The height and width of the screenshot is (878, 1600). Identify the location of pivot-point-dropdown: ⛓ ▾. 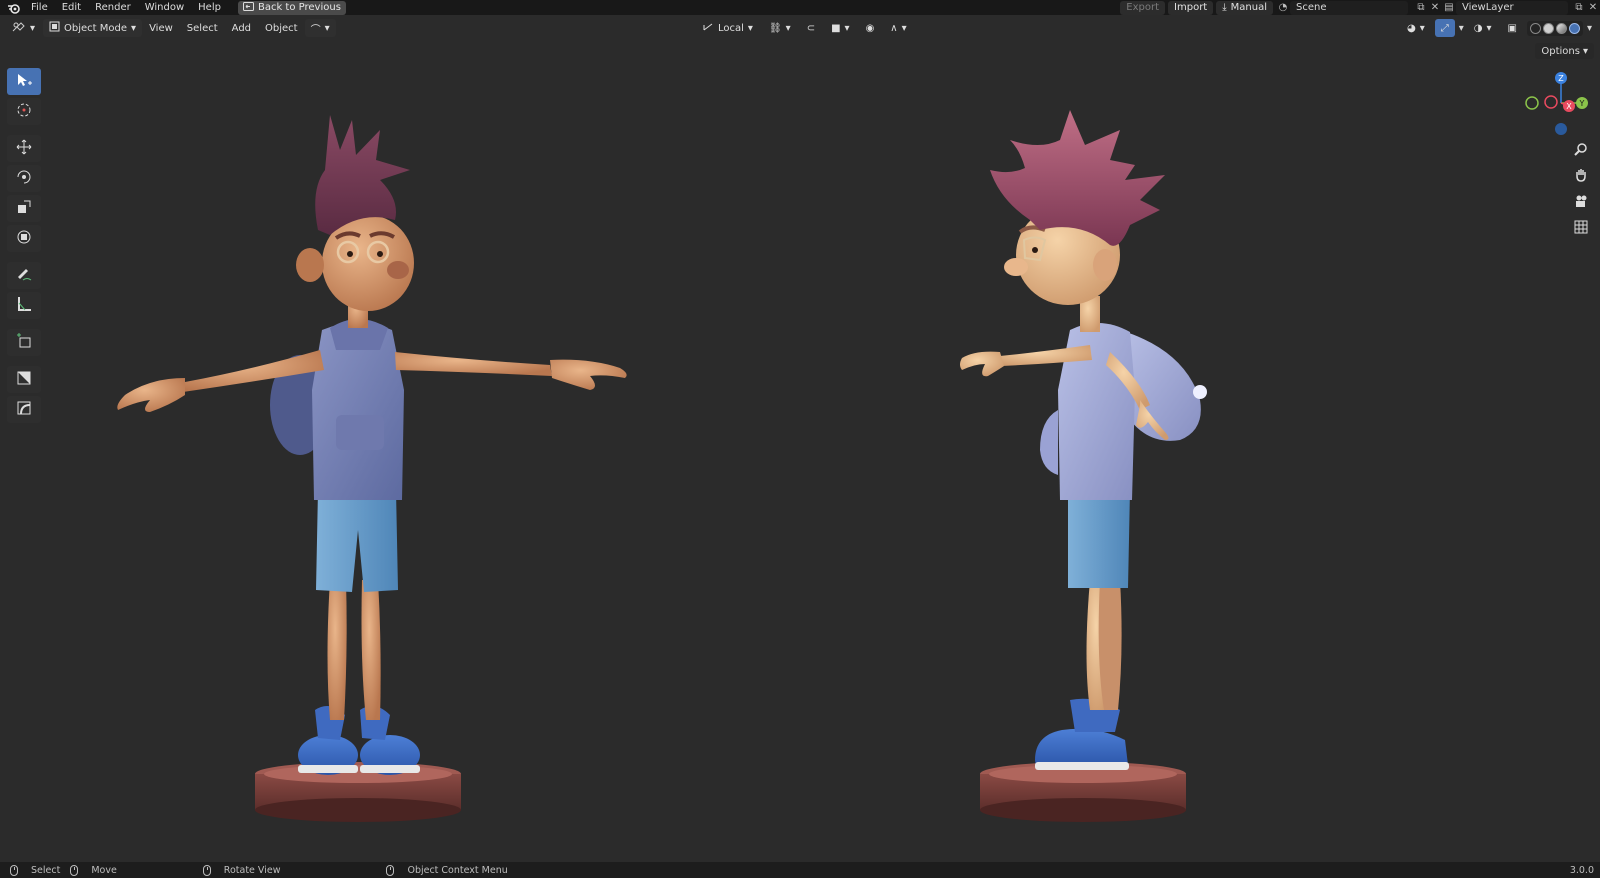
(780, 28).